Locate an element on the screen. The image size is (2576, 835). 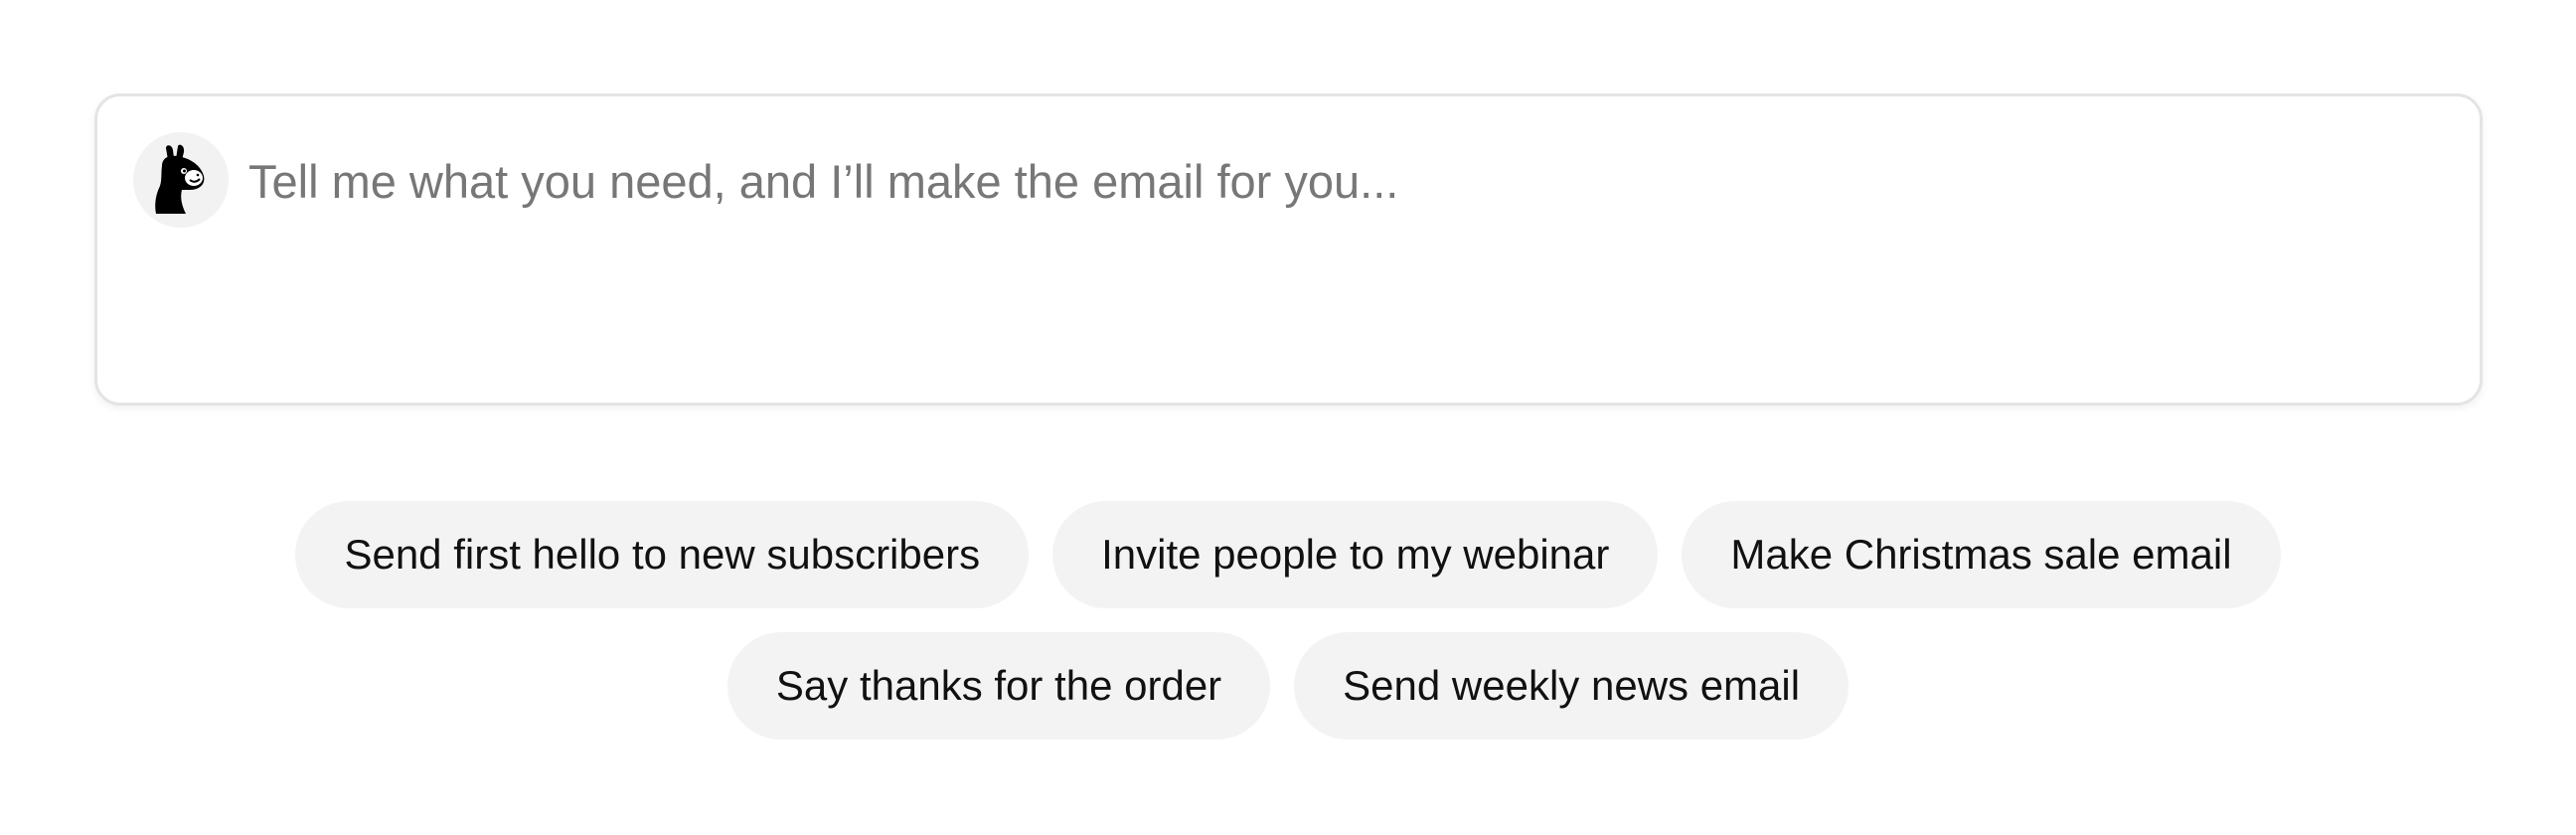
suggestion-chip-welcome: Send first hello to new subscribers is located at coordinates (662, 554).